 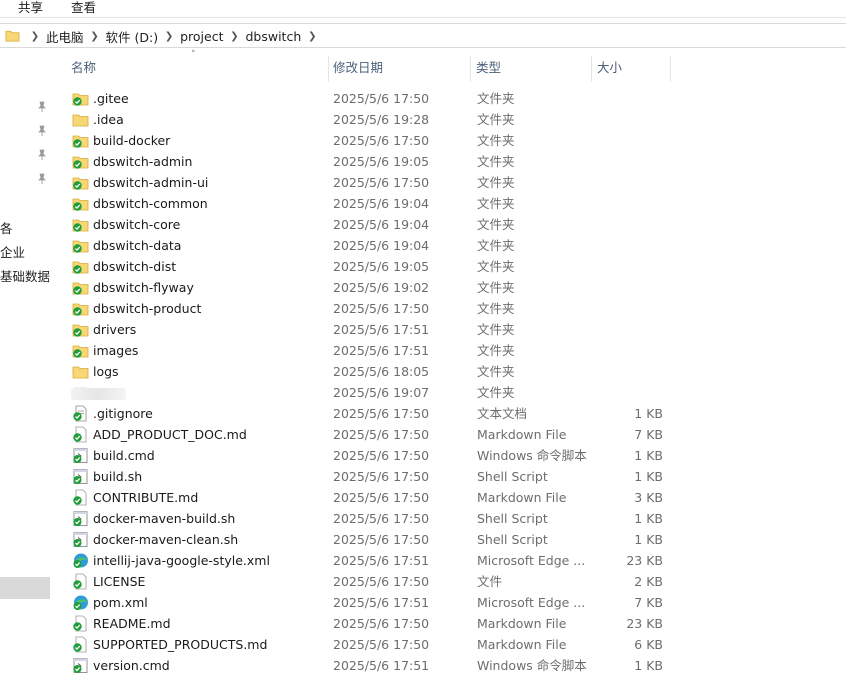 What do you see at coordinates (166, 539) in the screenshot?
I see `file-name: docker-maven-clean.sh` at bounding box center [166, 539].